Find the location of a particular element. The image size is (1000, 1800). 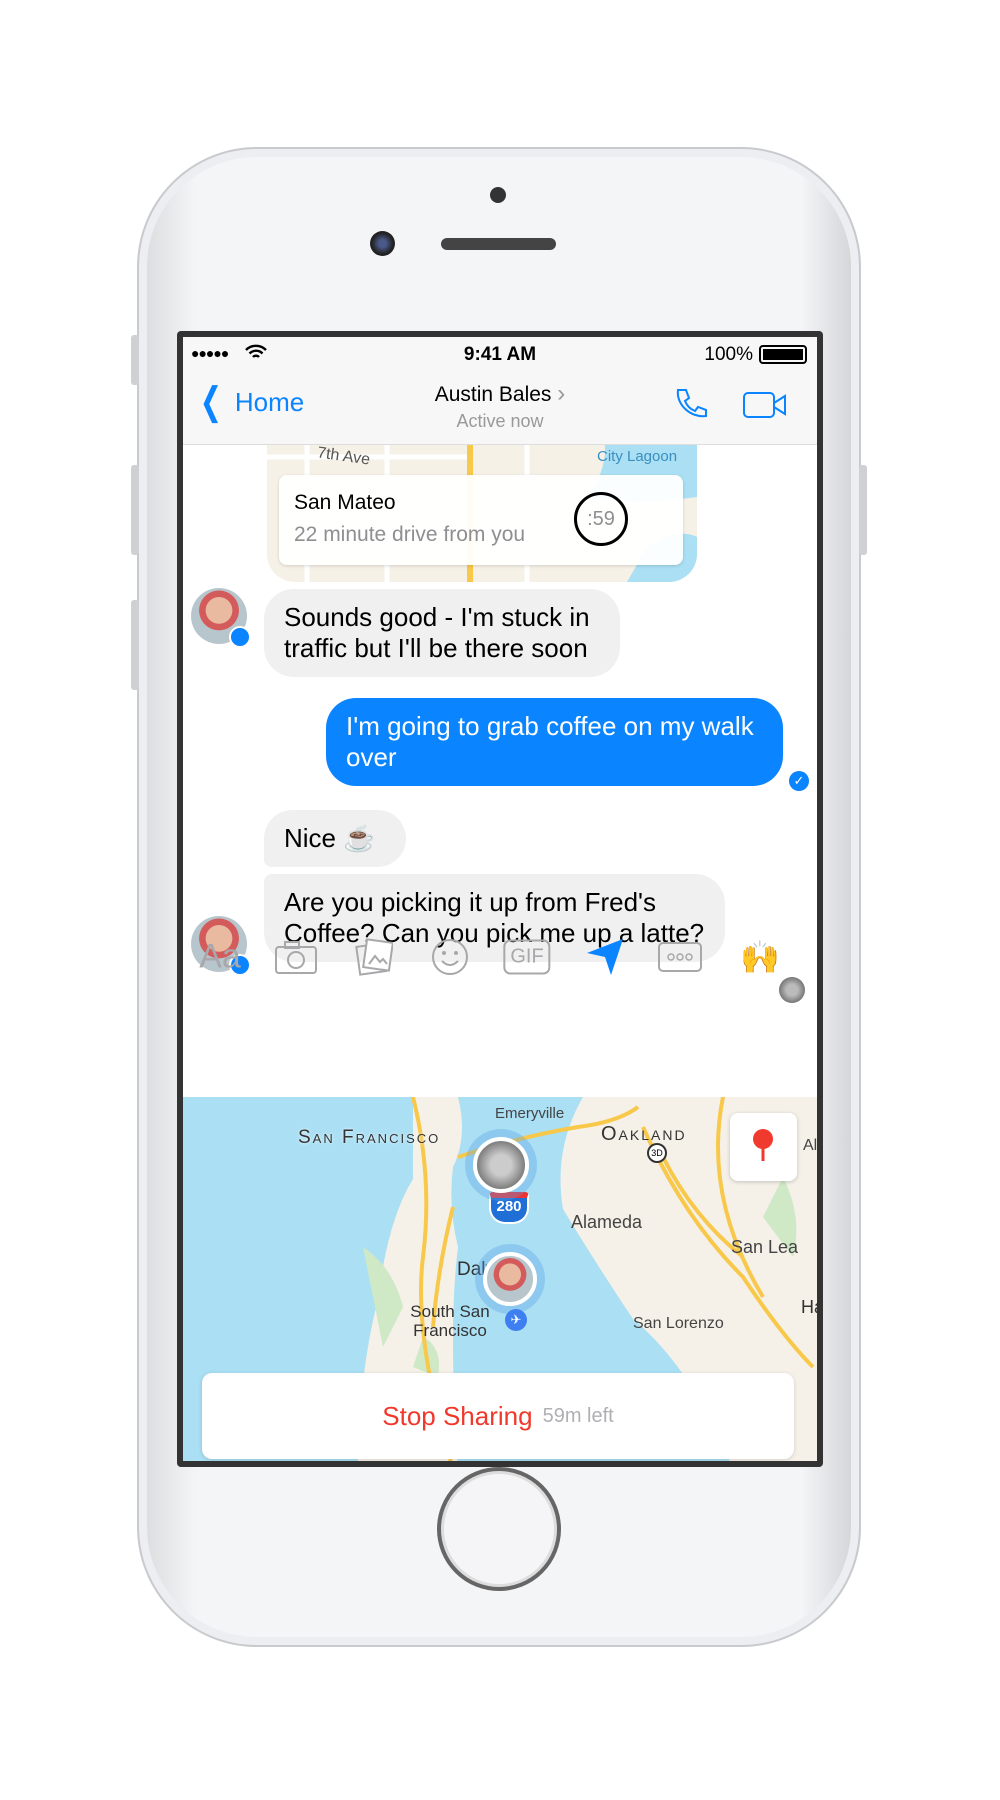

map-label-al: Al is located at coordinates (810, 1145).